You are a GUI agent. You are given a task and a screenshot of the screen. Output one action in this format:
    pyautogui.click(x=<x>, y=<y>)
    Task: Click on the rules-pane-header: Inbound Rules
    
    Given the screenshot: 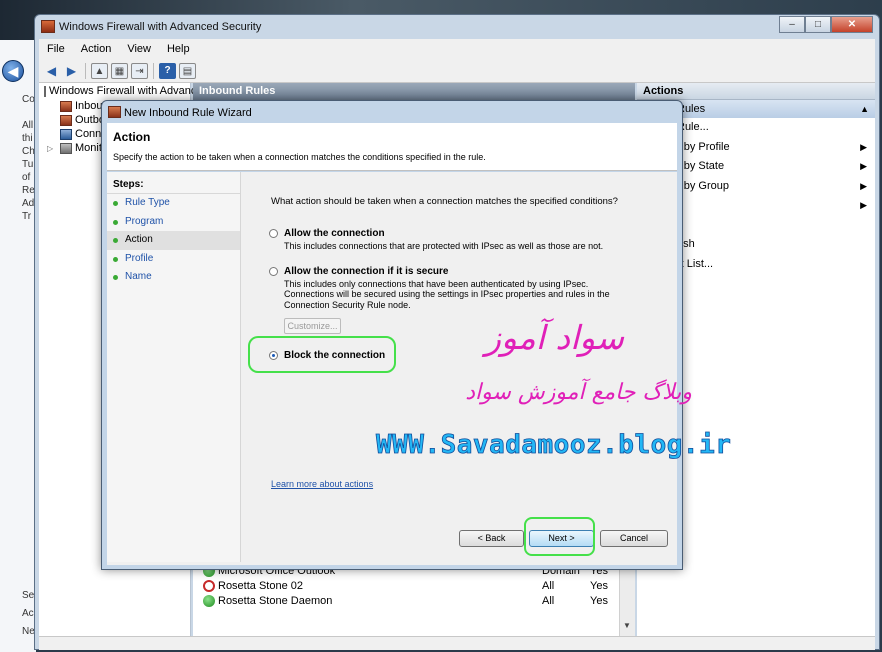 What is the action you would take?
    pyautogui.click(x=414, y=91)
    